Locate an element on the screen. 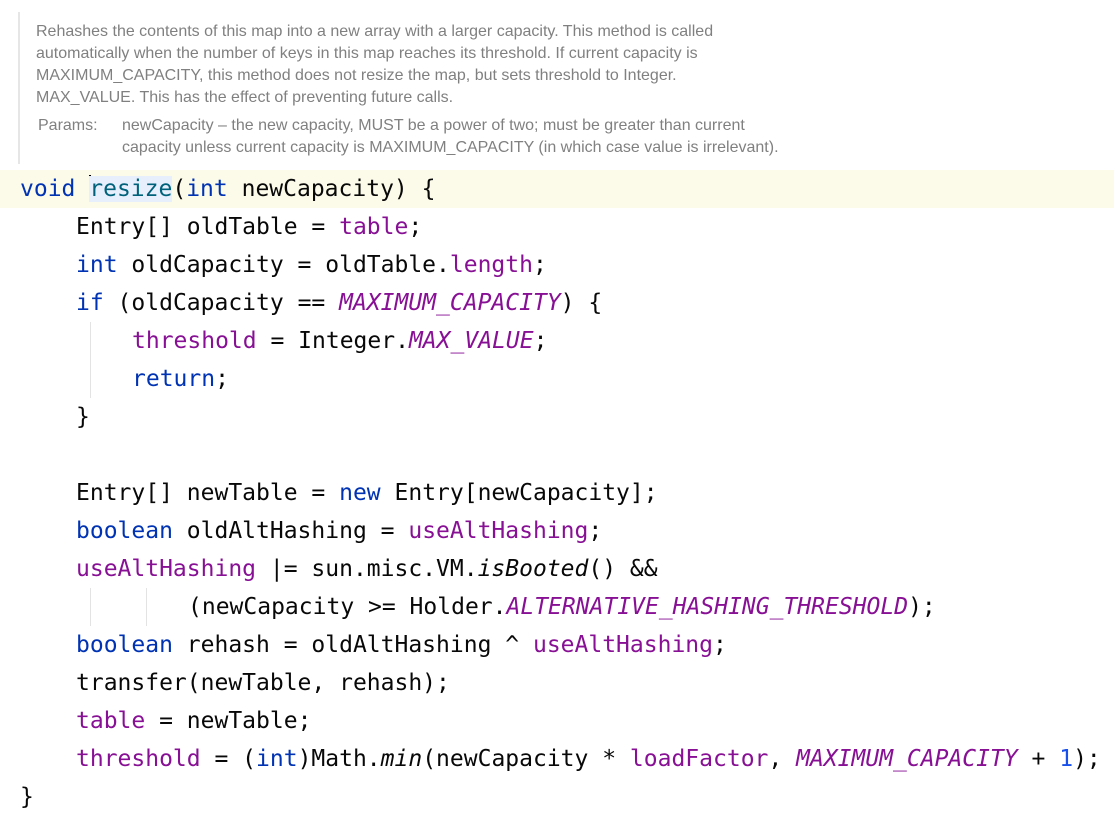  code-text: Entry[] newTable = is located at coordinates (208, 493).